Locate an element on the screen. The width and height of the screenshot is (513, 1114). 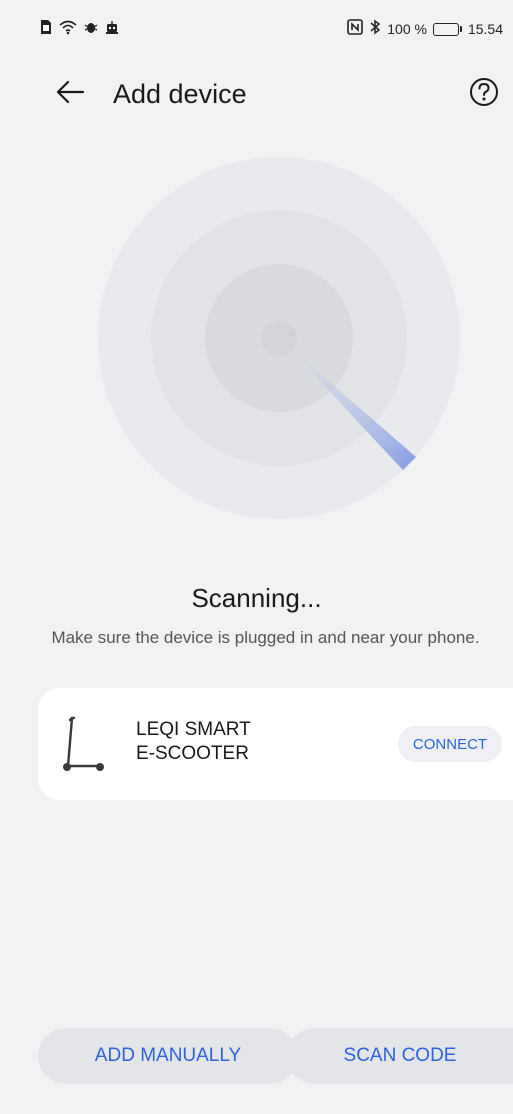
connect-button: CONNECT is located at coordinates (450, 744).